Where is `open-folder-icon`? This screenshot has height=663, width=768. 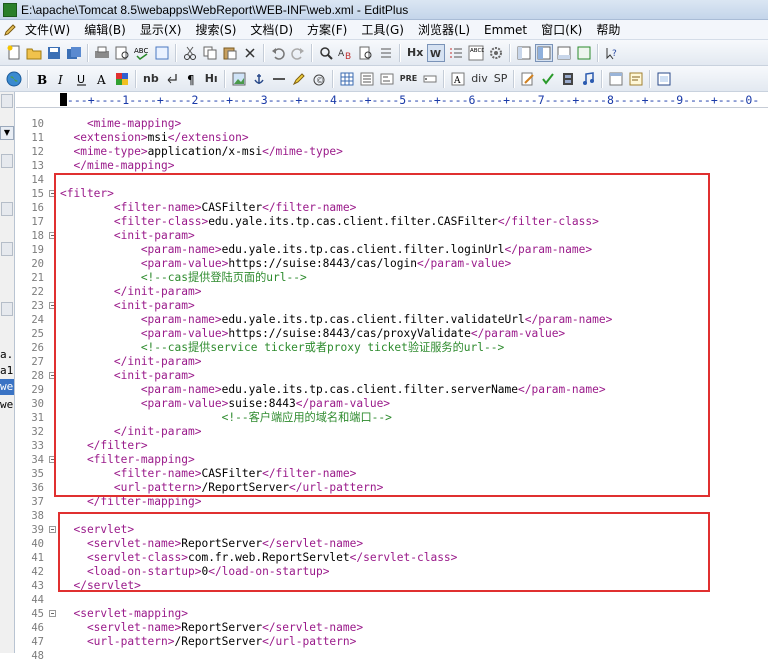
open-folder-icon is located at coordinates (34, 53).